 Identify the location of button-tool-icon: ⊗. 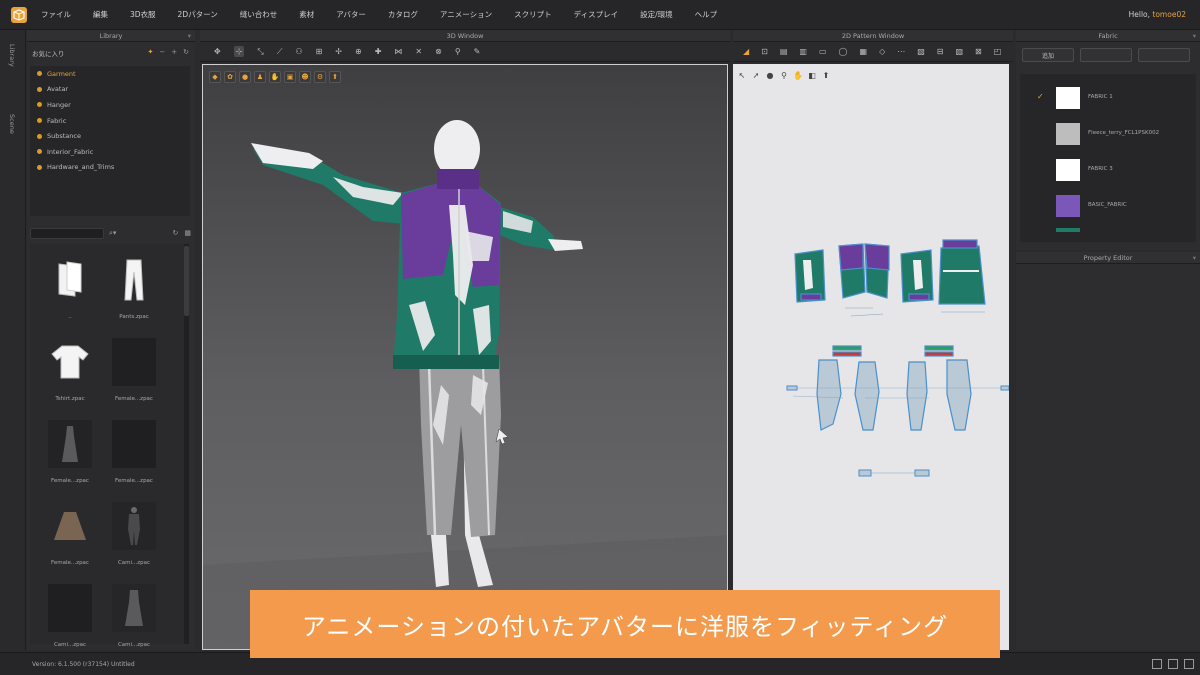
(438, 51).